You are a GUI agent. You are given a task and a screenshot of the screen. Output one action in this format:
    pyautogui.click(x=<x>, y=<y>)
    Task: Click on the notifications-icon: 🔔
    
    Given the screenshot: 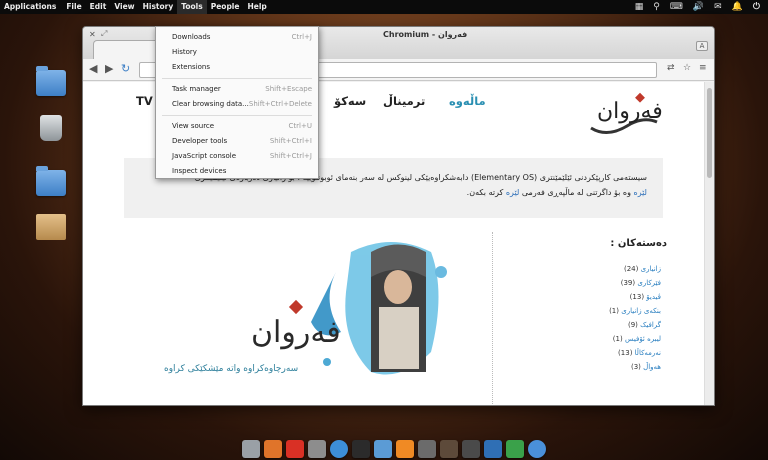 What is the action you would take?
    pyautogui.click(x=737, y=7)
    